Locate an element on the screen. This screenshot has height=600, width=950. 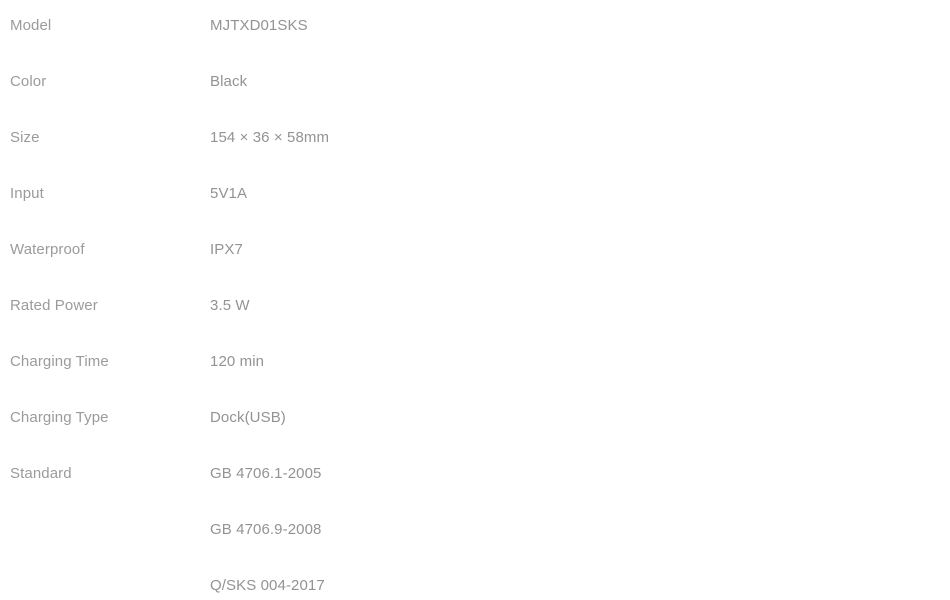
spec-label-rated-power: Rated Power is located at coordinates (54, 305).